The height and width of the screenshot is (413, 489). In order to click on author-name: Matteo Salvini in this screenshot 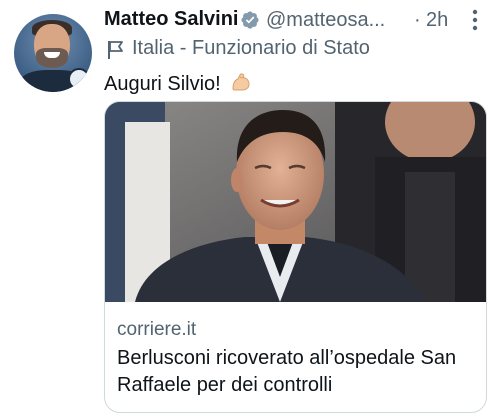, I will do `click(171, 19)`.